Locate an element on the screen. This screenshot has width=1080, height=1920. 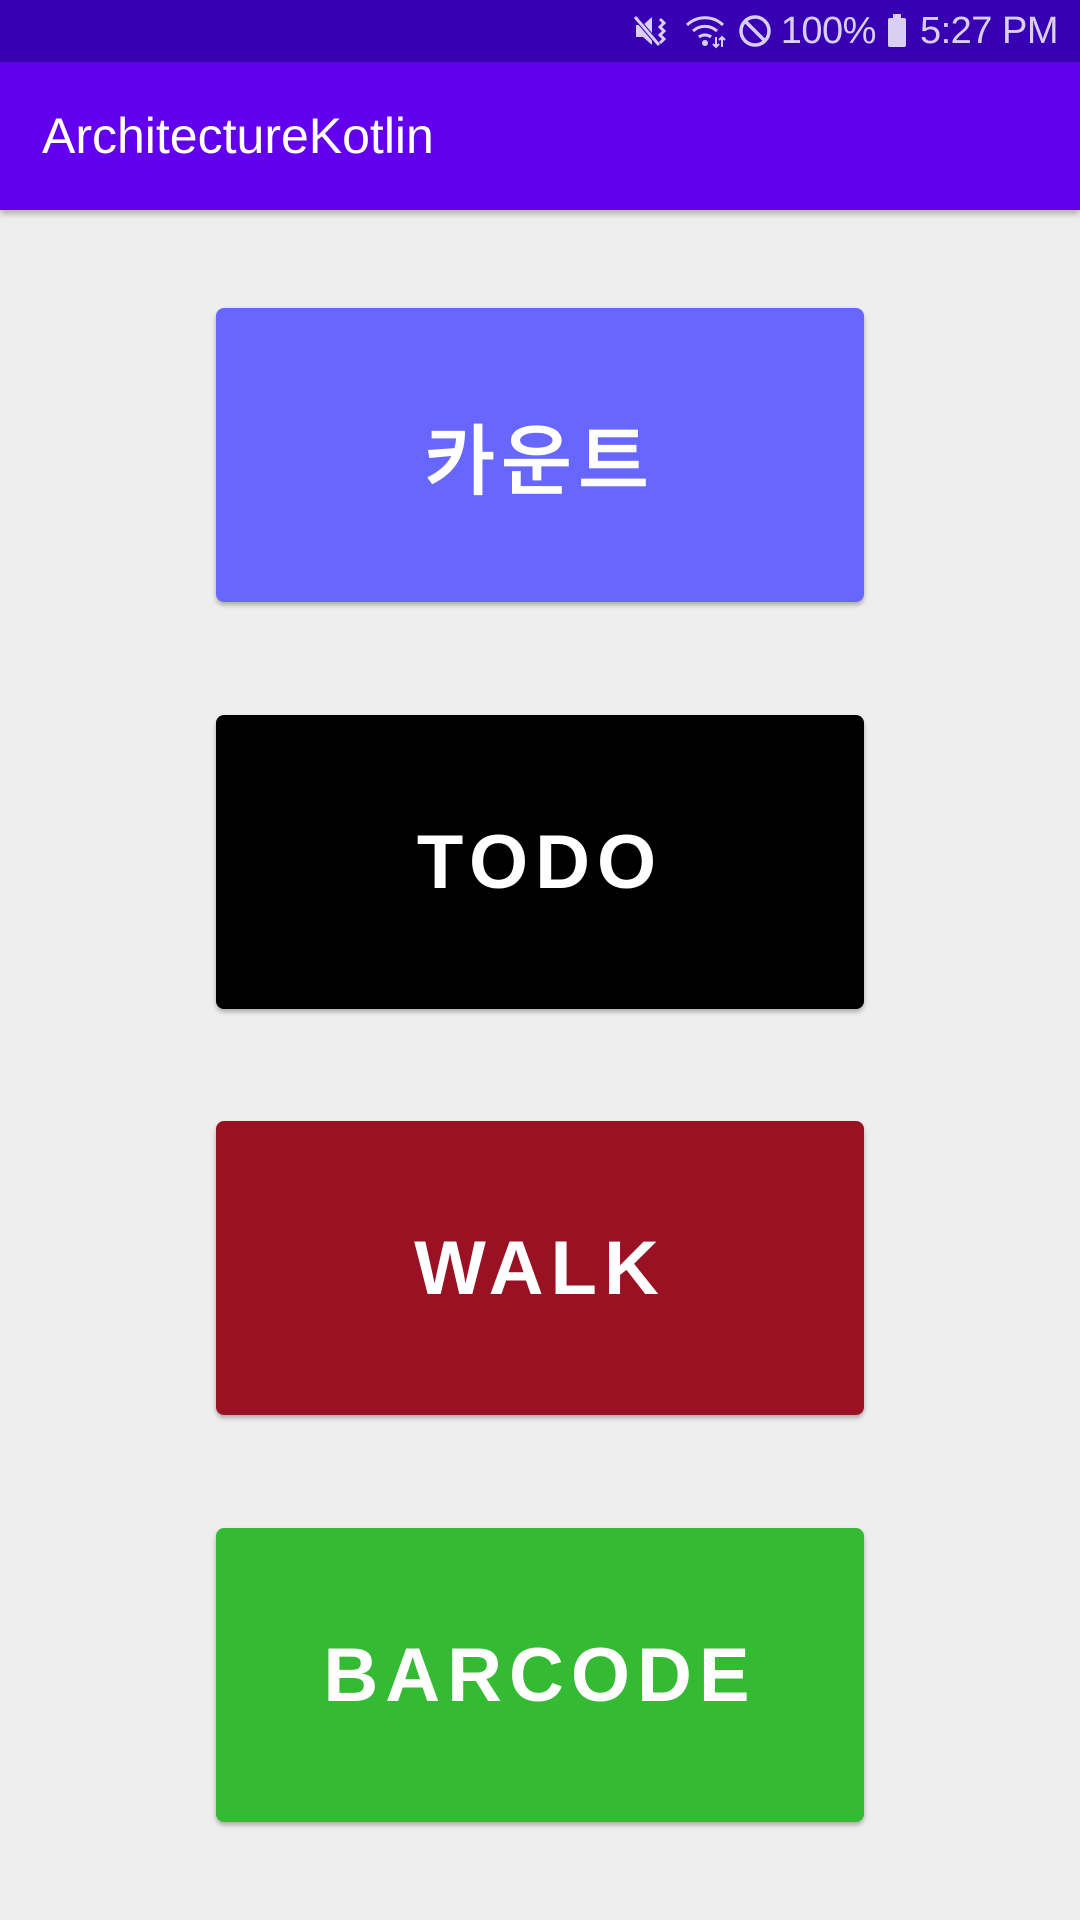
todo-button: TODO is located at coordinates (540, 862).